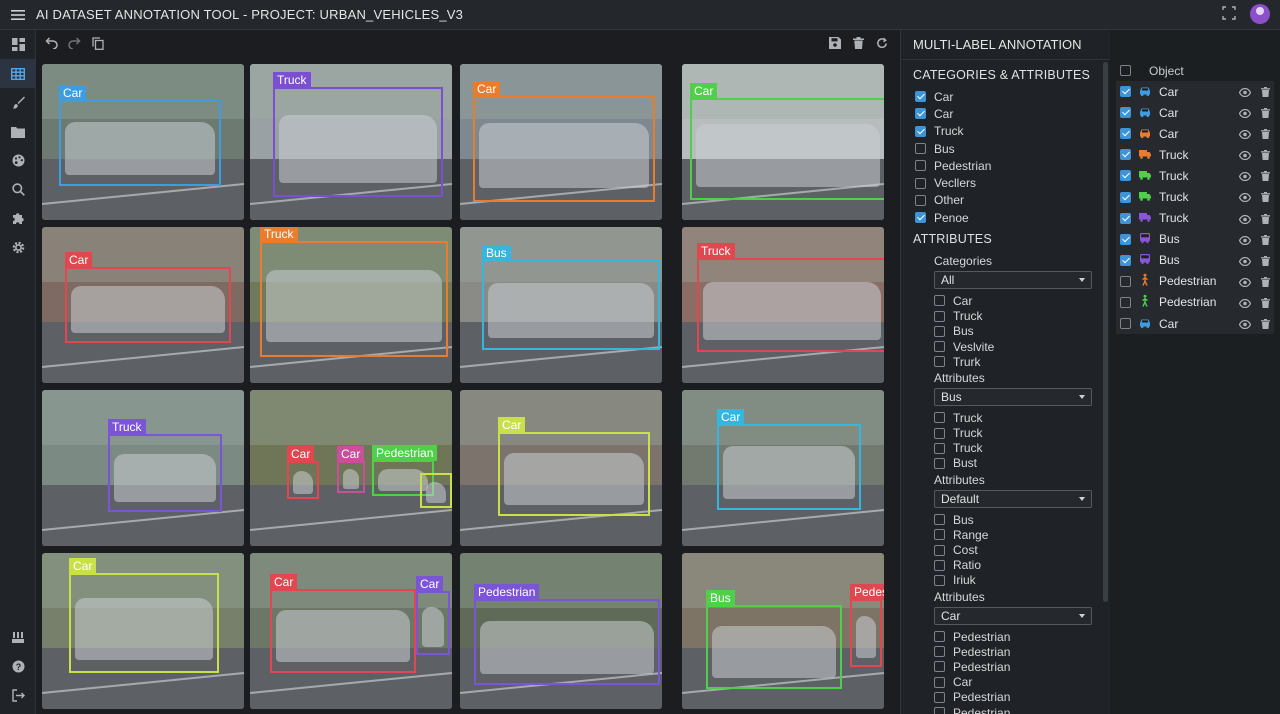 The width and height of the screenshot is (1280, 714). I want to click on fullscreen-icon, so click(1229, 14).